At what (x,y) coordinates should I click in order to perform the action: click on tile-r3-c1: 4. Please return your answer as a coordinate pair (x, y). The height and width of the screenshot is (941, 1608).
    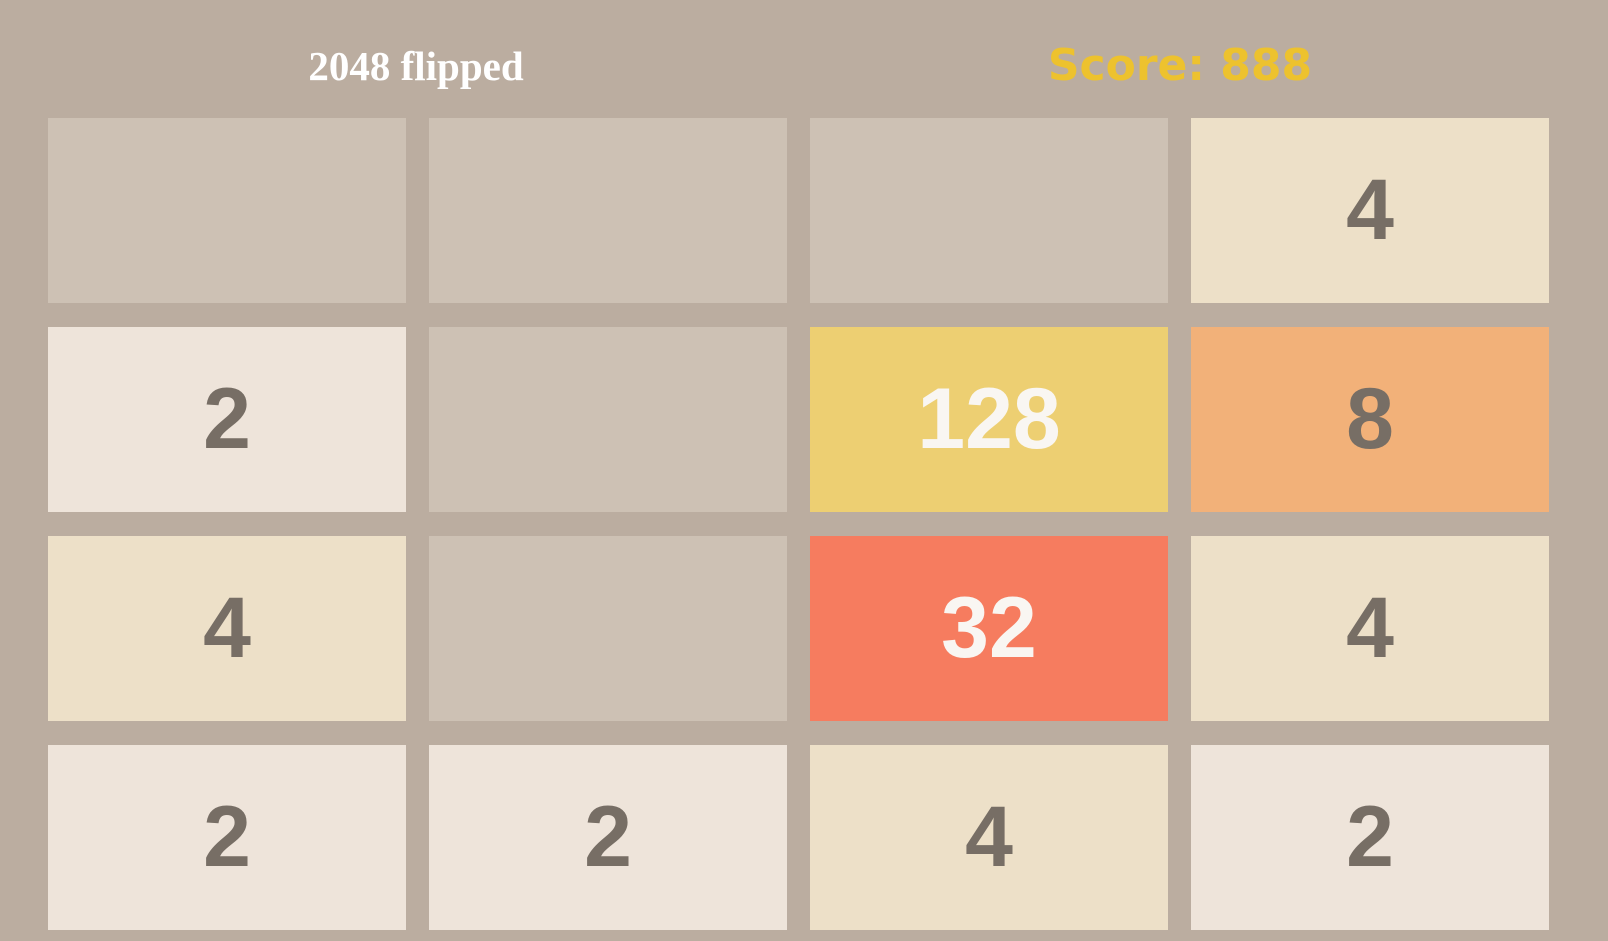
    Looking at the image, I should click on (227, 628).